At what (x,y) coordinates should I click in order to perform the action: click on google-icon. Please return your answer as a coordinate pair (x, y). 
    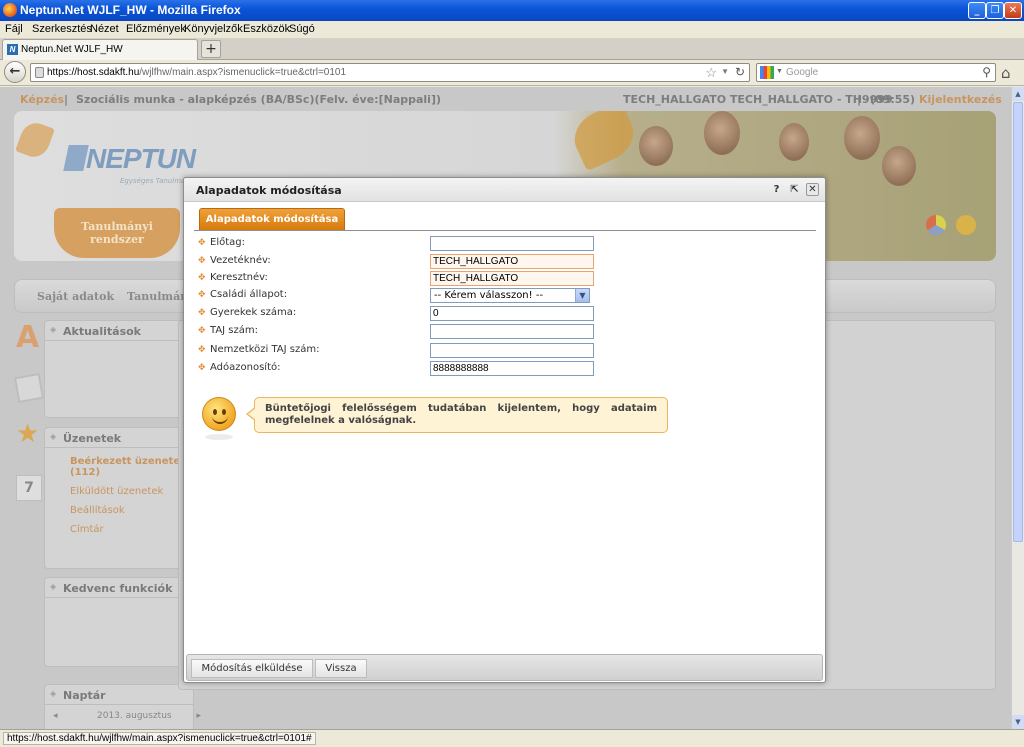
    Looking at the image, I should click on (767, 72).